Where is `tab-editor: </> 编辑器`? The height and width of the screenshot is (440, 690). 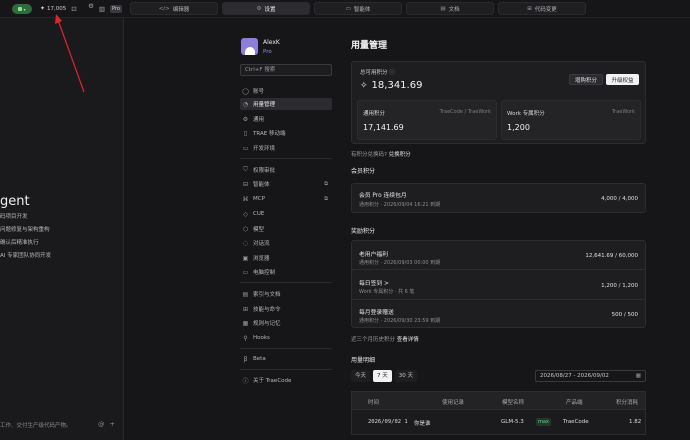 tab-editor: </> 编辑器 is located at coordinates (174, 8).